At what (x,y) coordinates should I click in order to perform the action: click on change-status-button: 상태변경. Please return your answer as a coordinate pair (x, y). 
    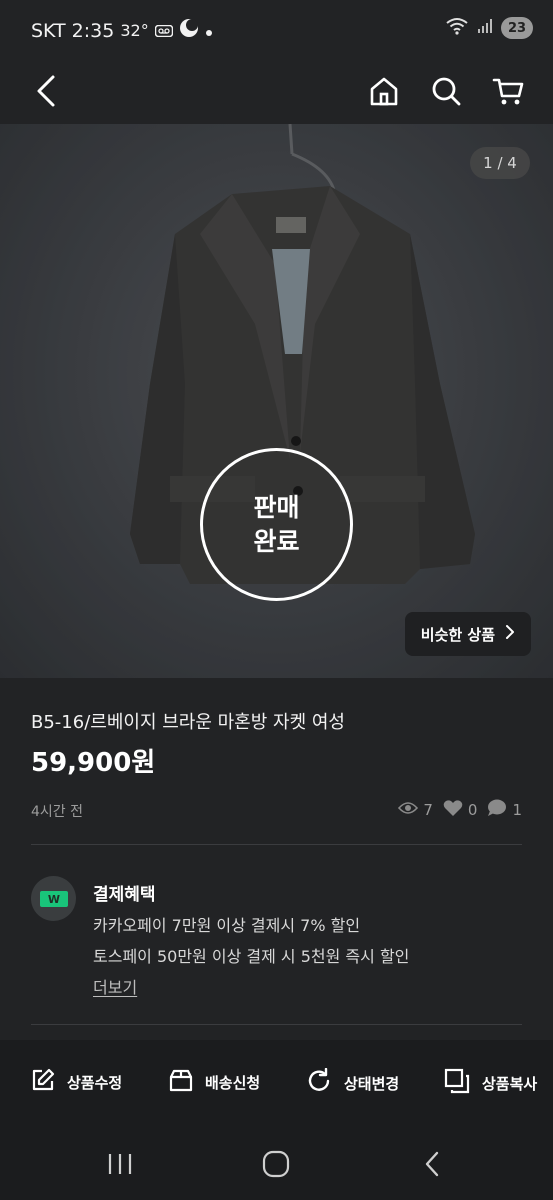
    Looking at the image, I should click on (353, 1082).